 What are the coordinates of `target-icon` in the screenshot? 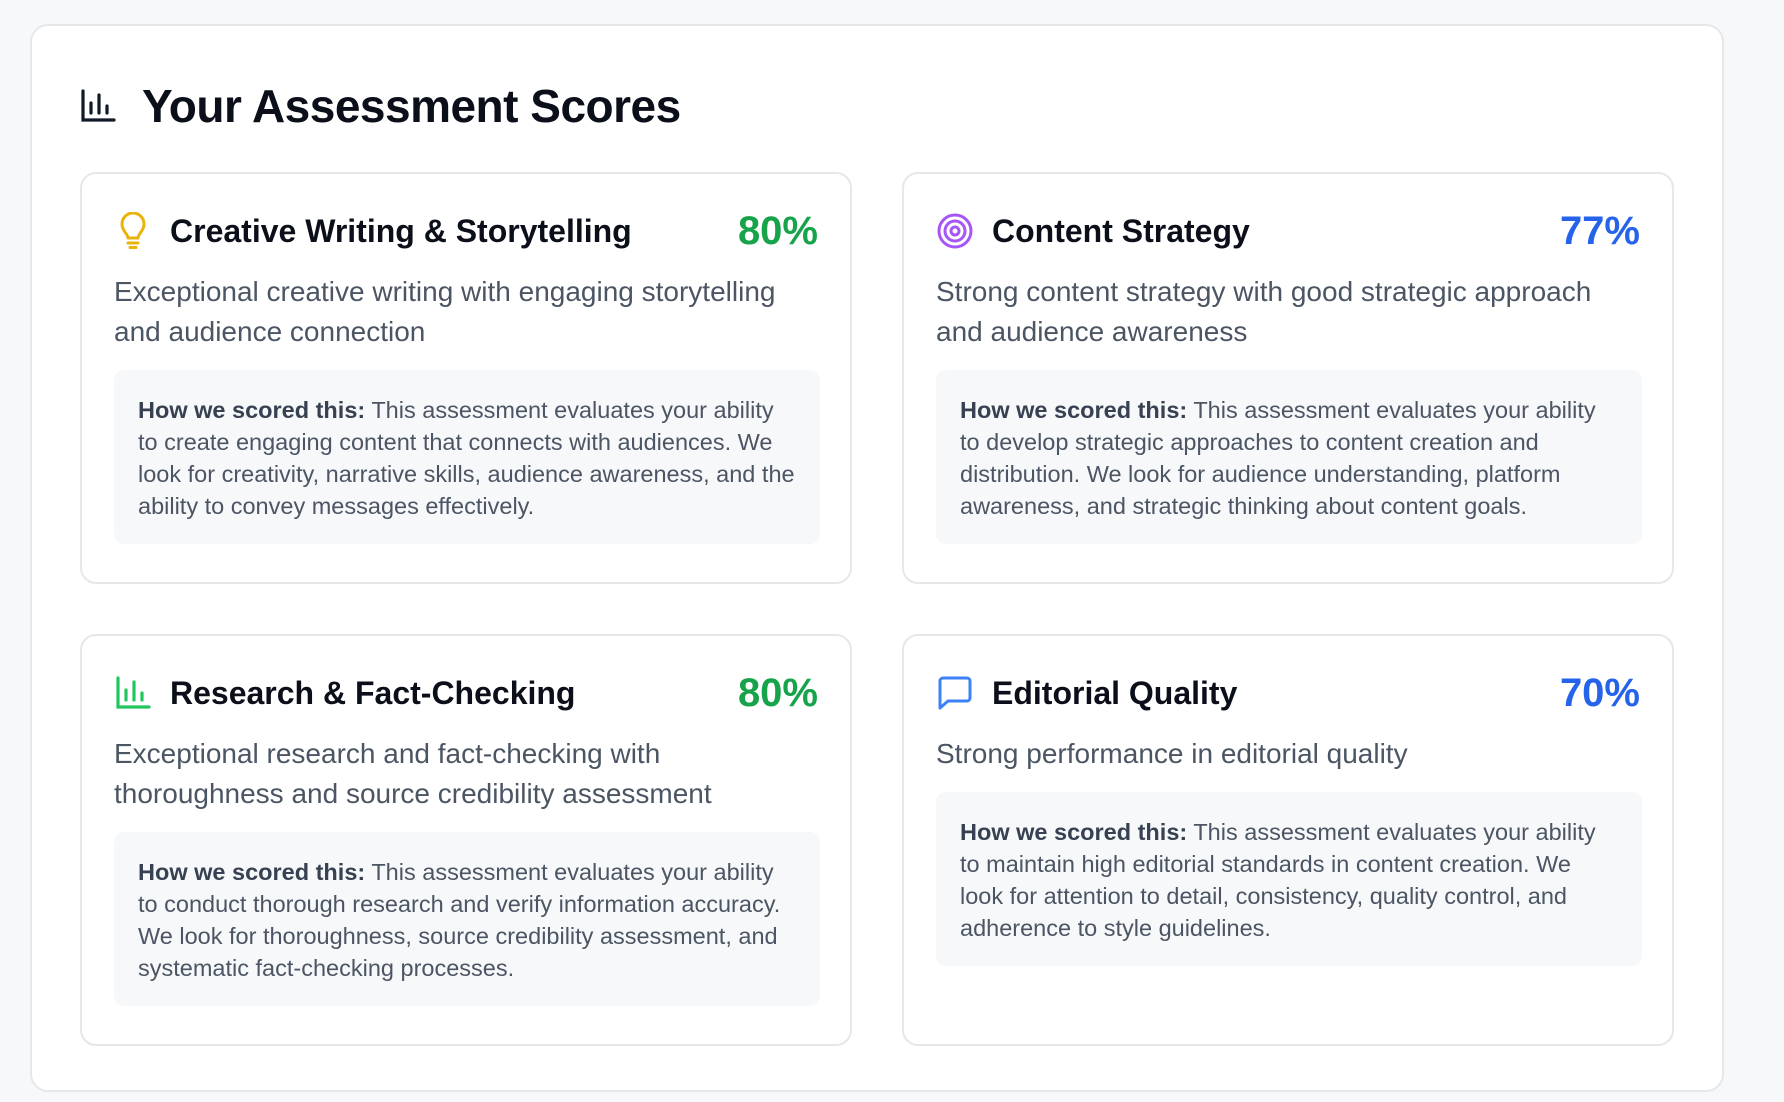 It's located at (955, 231).